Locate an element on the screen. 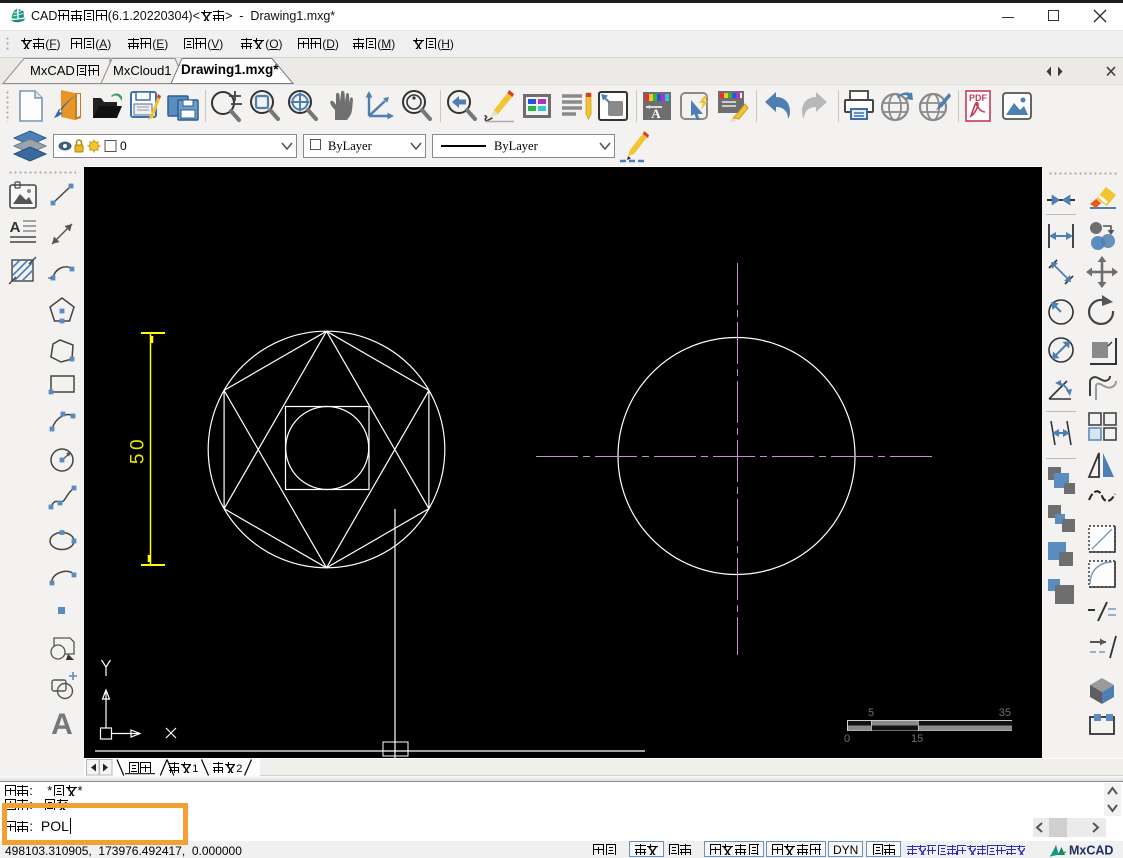 The height and width of the screenshot is (858, 1123). svg-text: 0 is located at coordinates (847, 739).